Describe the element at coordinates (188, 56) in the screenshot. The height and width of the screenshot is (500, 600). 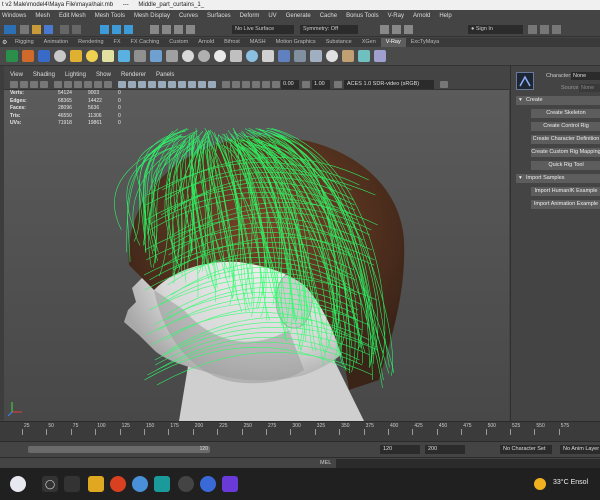
I see `vray-sphere-icon` at that location.